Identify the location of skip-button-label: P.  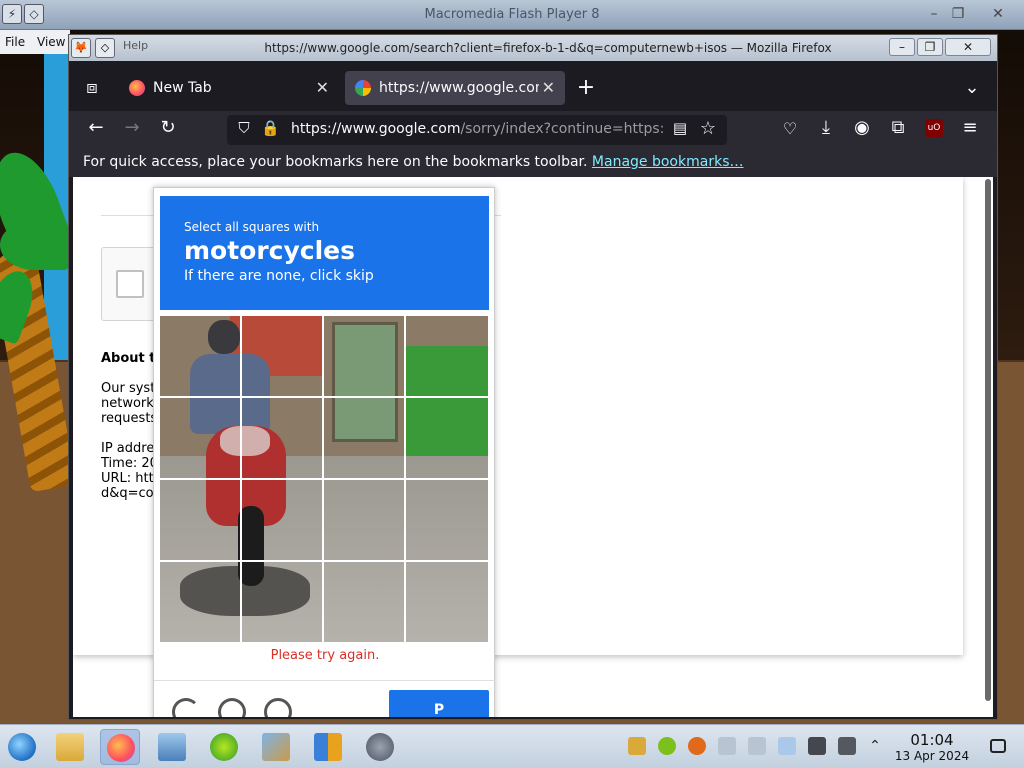
(439, 709).